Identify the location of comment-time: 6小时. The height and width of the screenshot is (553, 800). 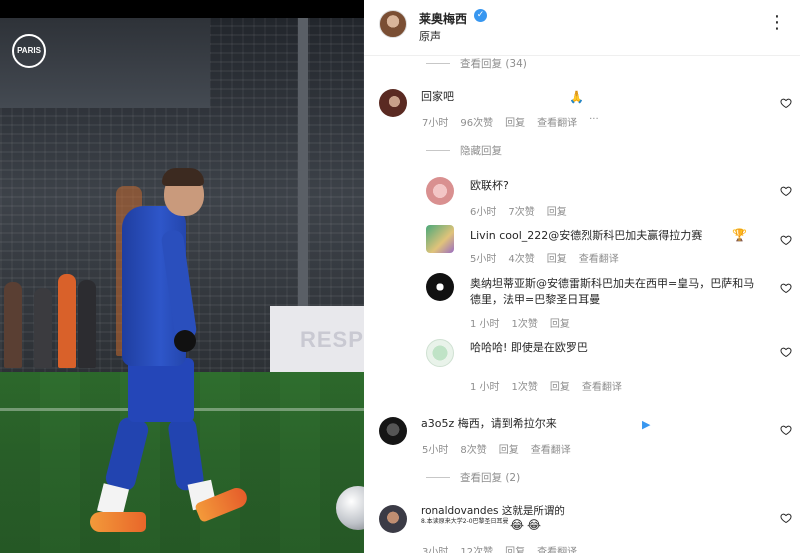
(483, 212).